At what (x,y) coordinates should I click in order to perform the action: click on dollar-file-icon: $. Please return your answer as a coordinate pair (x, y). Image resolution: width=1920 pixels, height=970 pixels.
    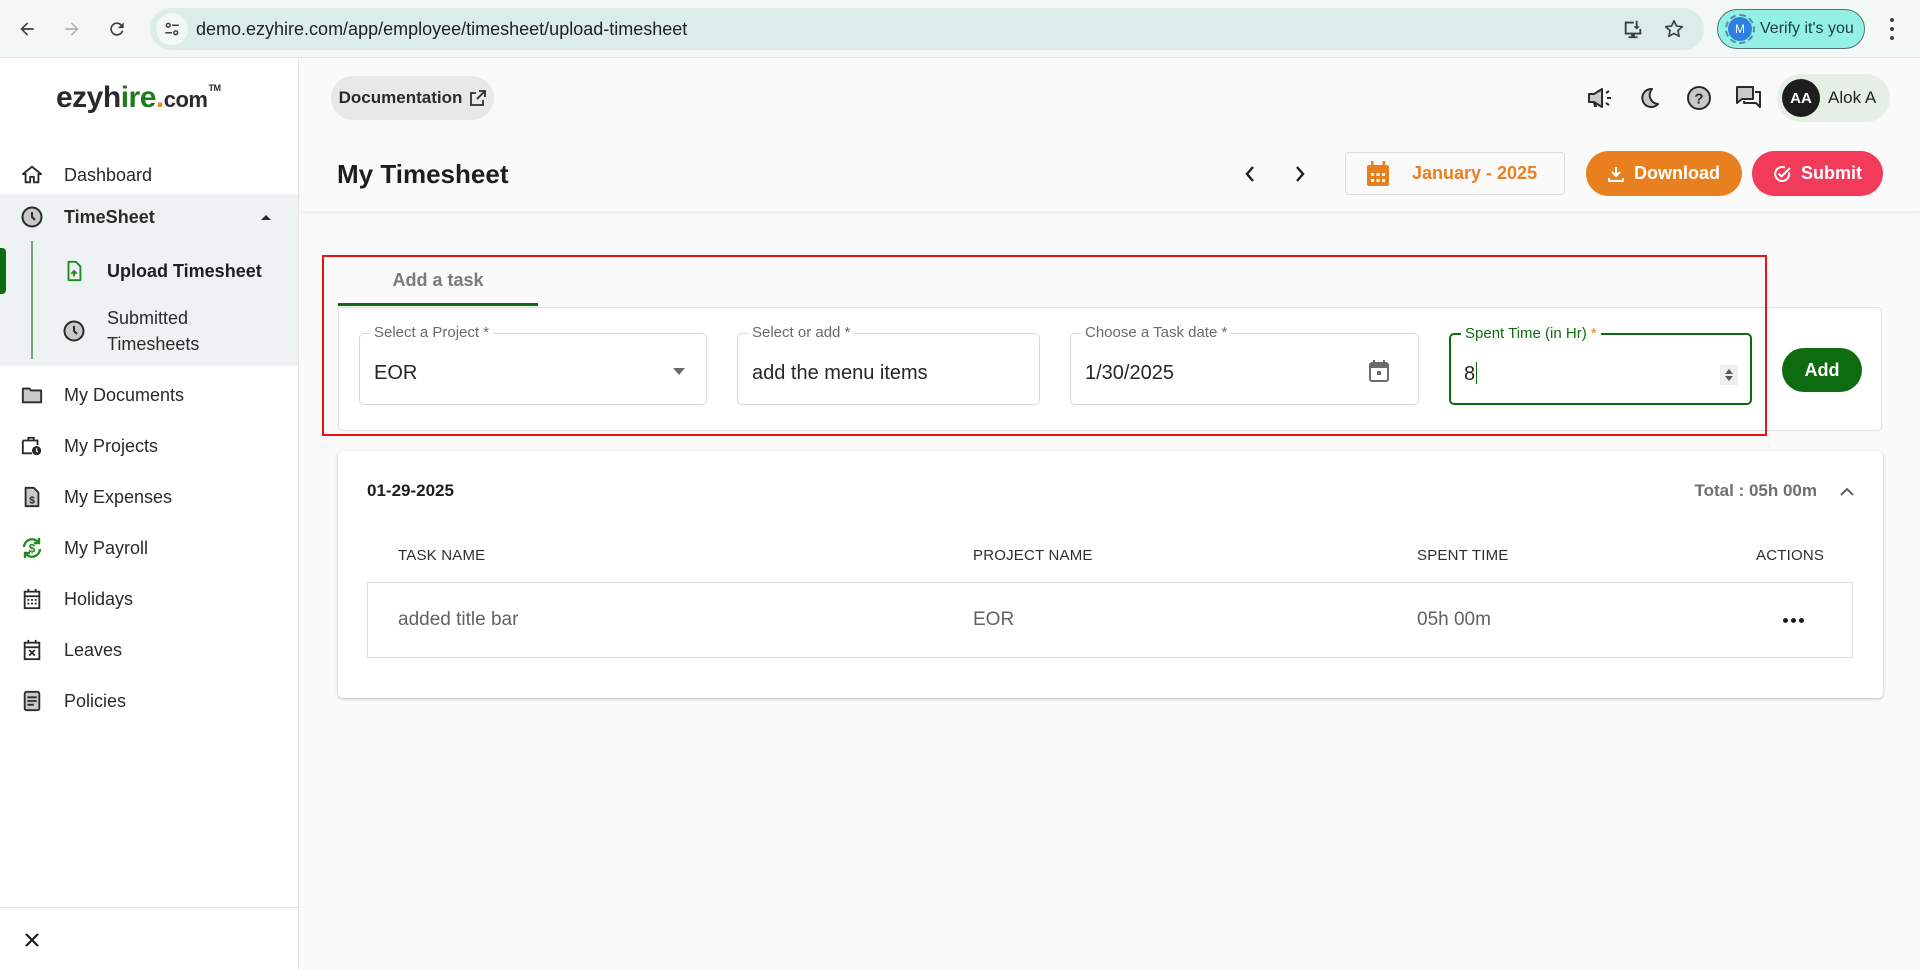
    Looking at the image, I should click on (32, 497).